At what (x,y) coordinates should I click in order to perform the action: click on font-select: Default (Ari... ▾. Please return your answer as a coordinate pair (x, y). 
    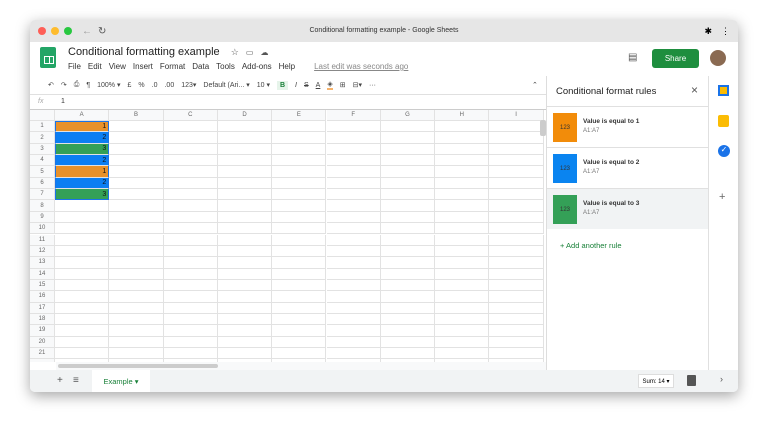
    Looking at the image, I should click on (226, 85).